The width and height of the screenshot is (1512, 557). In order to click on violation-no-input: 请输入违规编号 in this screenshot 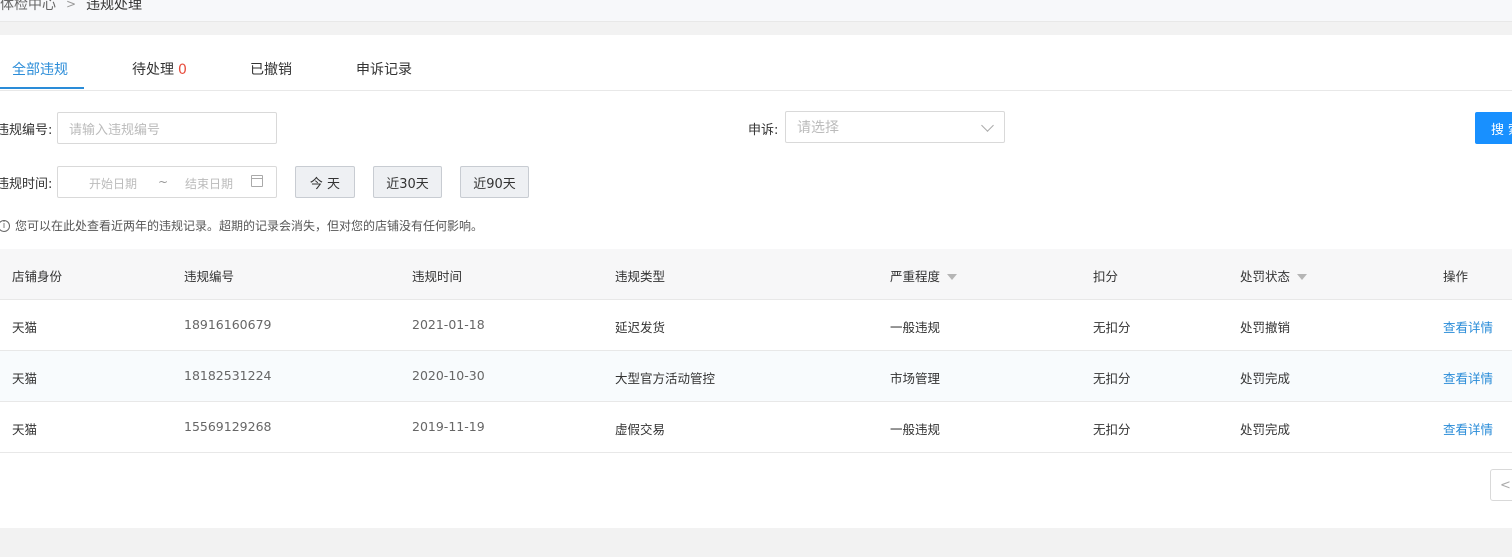, I will do `click(167, 128)`.